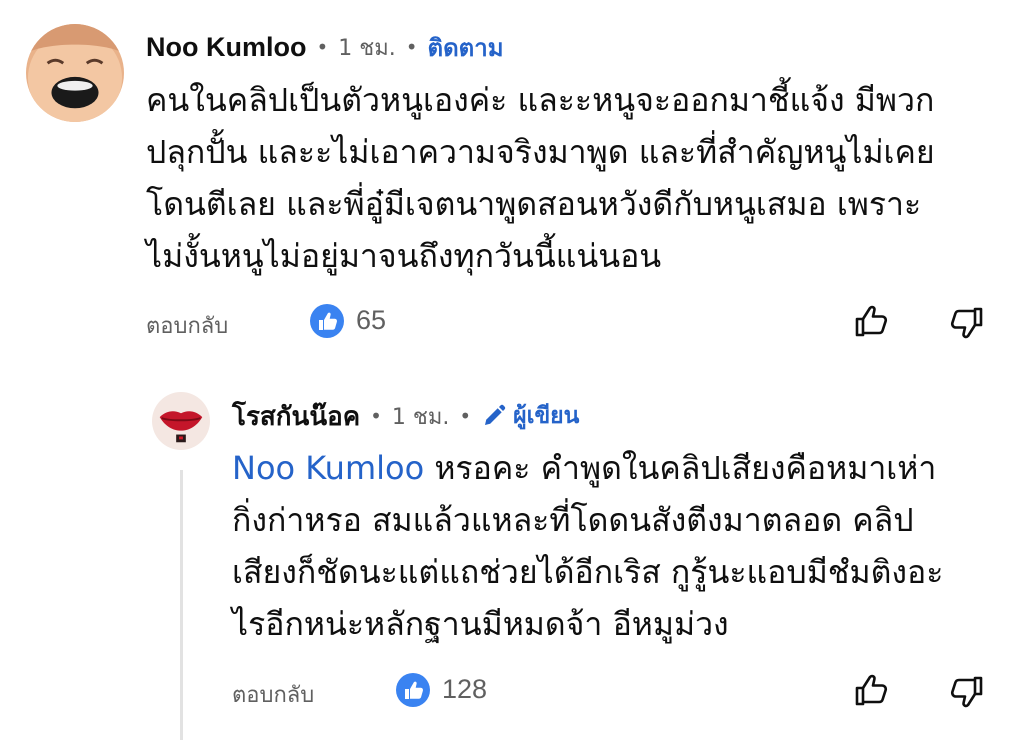 The image size is (1024, 740). I want to click on avatar-laughing-face-icon, so click(75, 73).